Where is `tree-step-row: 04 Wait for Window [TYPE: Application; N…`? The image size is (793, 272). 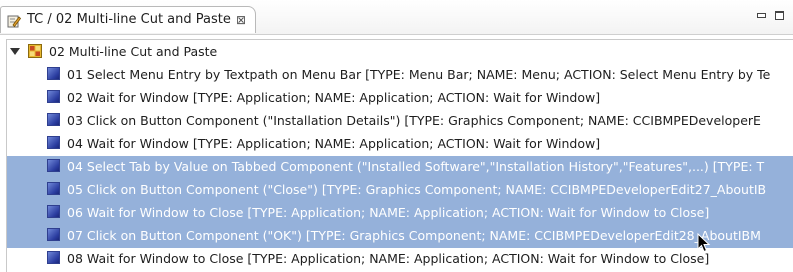
tree-step-row: 04 Wait for Window [TYPE: Application; N… is located at coordinates (400, 144).